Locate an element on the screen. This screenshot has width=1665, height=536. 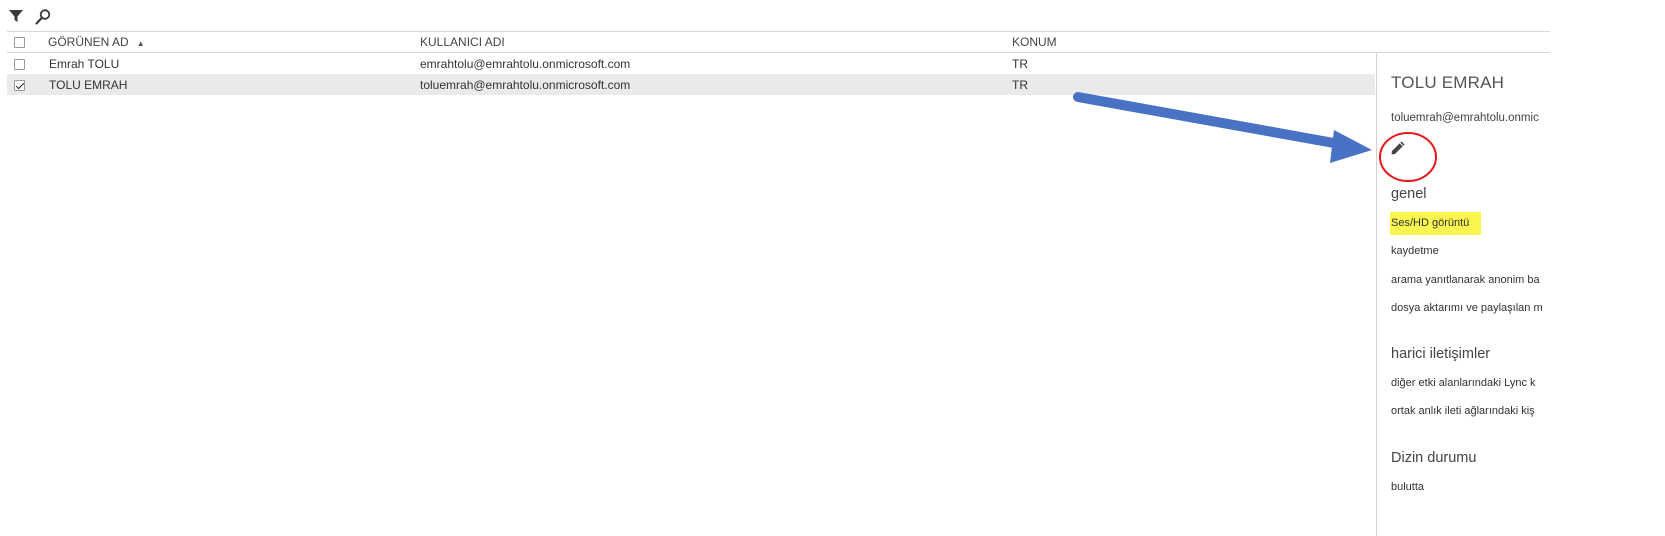
sort-ascending-icon: ▲ is located at coordinates (140, 43).